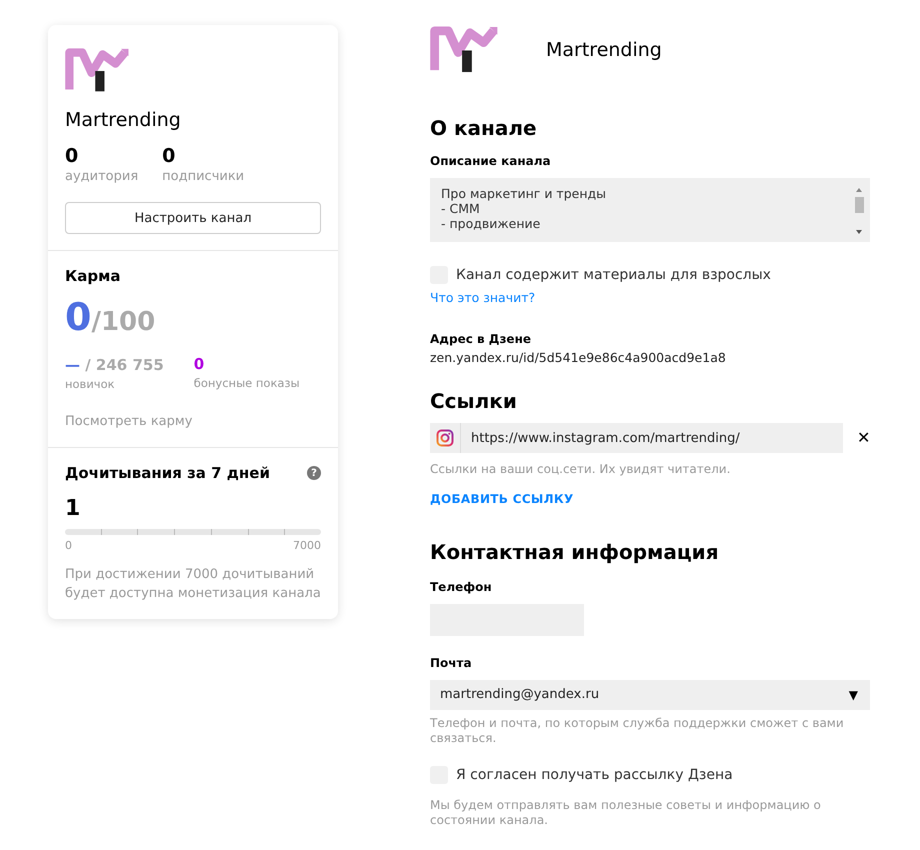 The image size is (920, 850). Describe the element at coordinates (863, 438) in the screenshot. I see `remove-link-button: ✕` at that location.